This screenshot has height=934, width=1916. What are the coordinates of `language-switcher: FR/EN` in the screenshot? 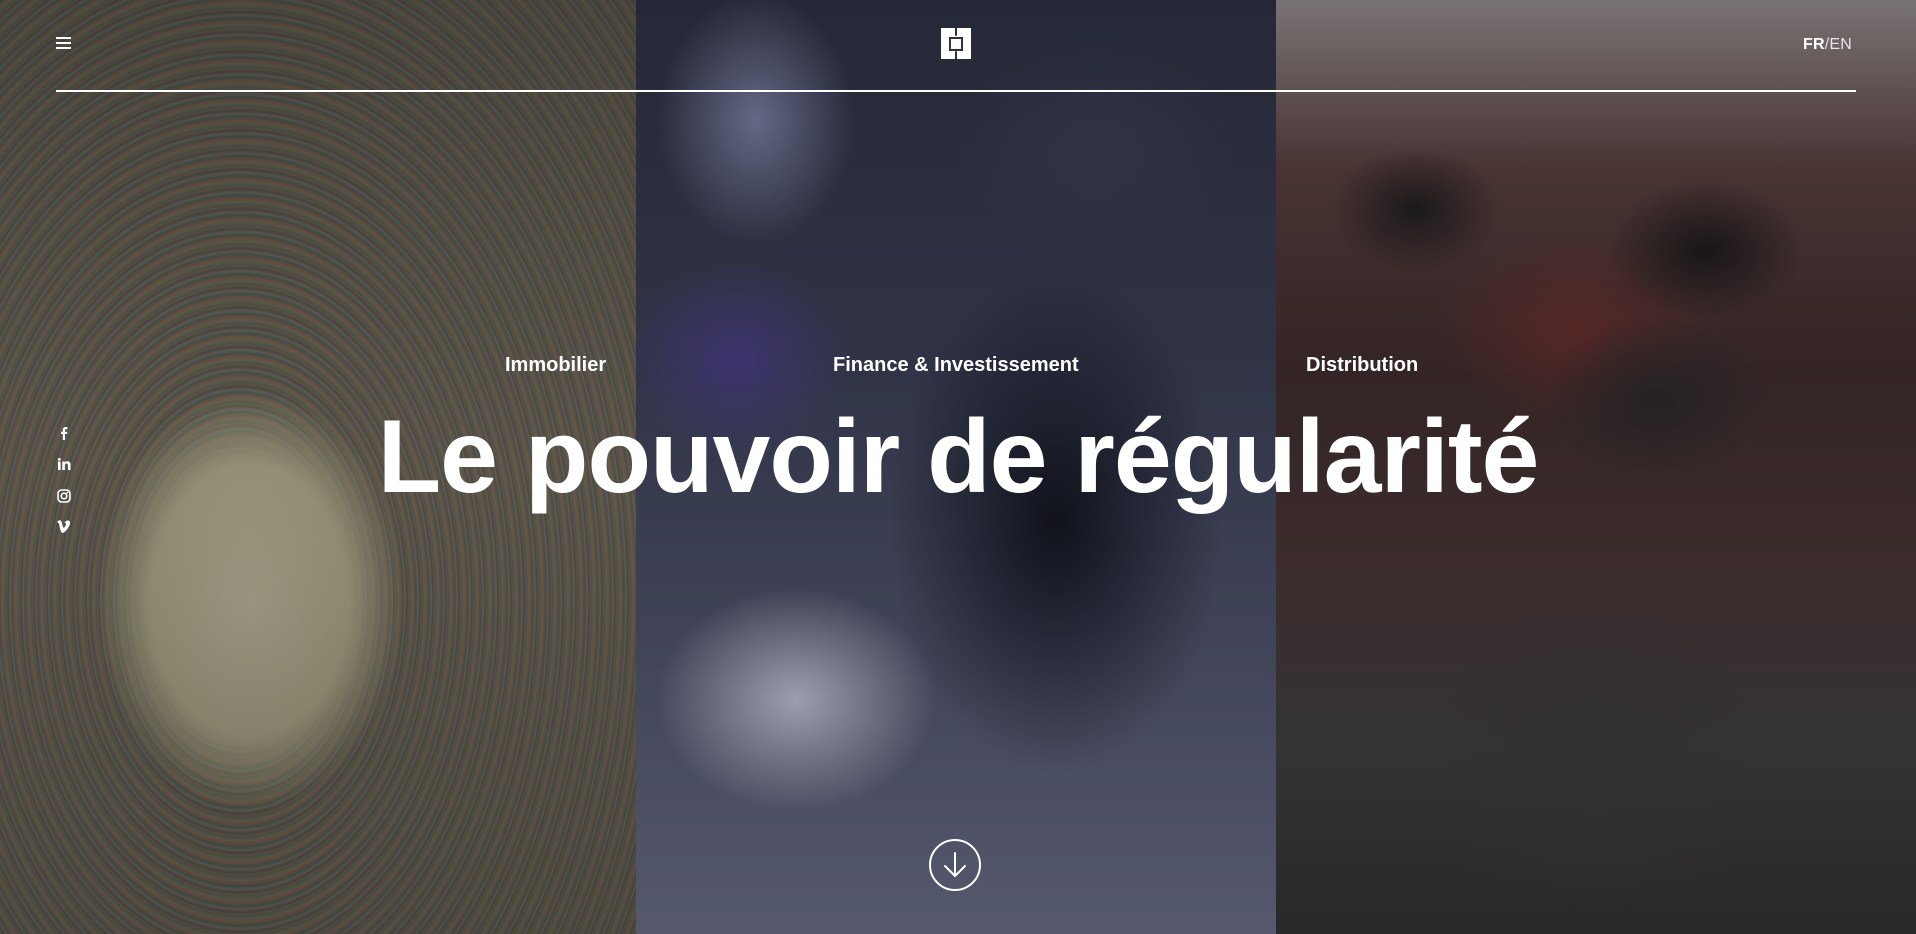 It's located at (1827, 45).